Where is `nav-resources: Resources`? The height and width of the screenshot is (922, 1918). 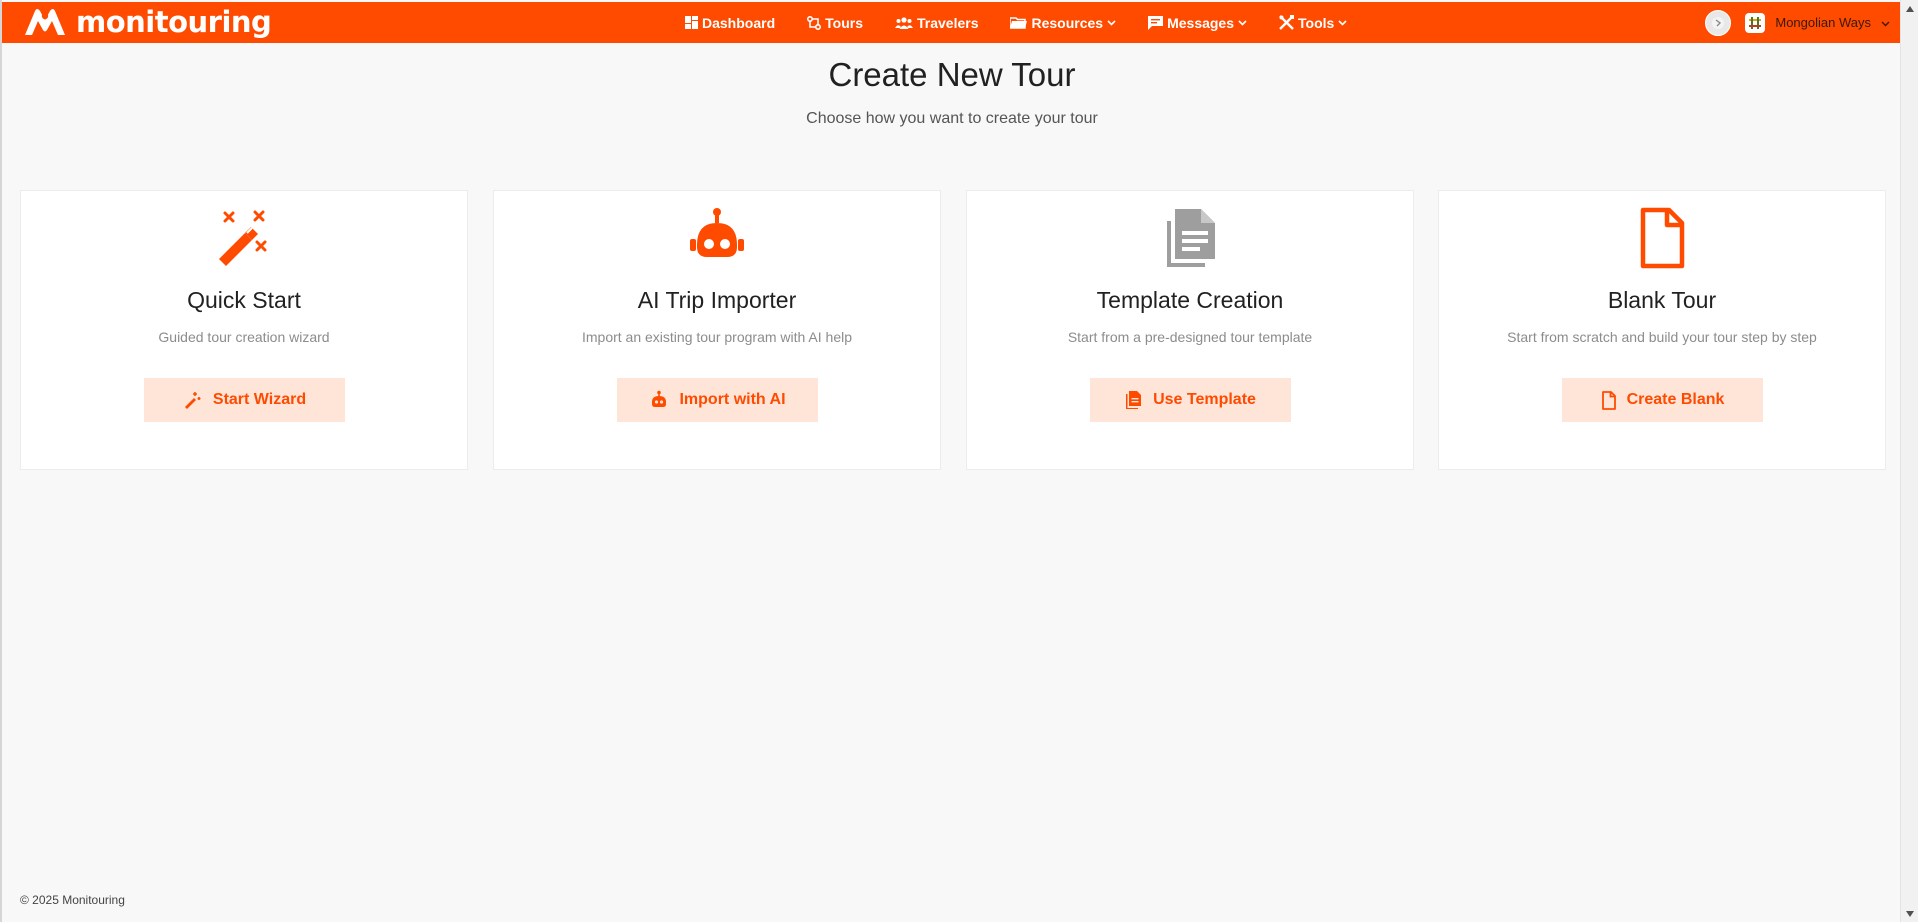
nav-resources: Resources is located at coordinates (1063, 23).